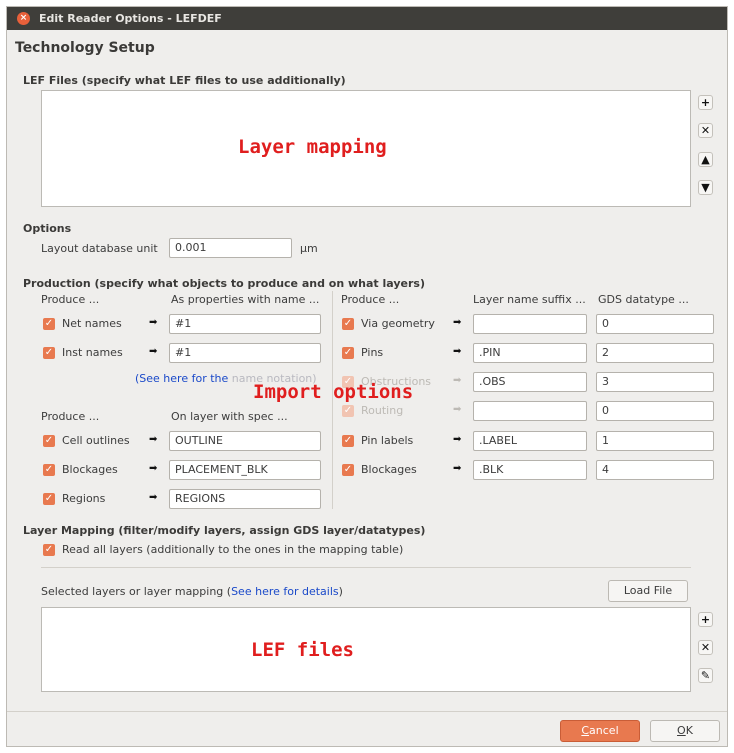 The height and width of the screenshot is (753, 734). Describe the element at coordinates (90, 469) in the screenshot. I see `blockages-label: Blockages` at that location.